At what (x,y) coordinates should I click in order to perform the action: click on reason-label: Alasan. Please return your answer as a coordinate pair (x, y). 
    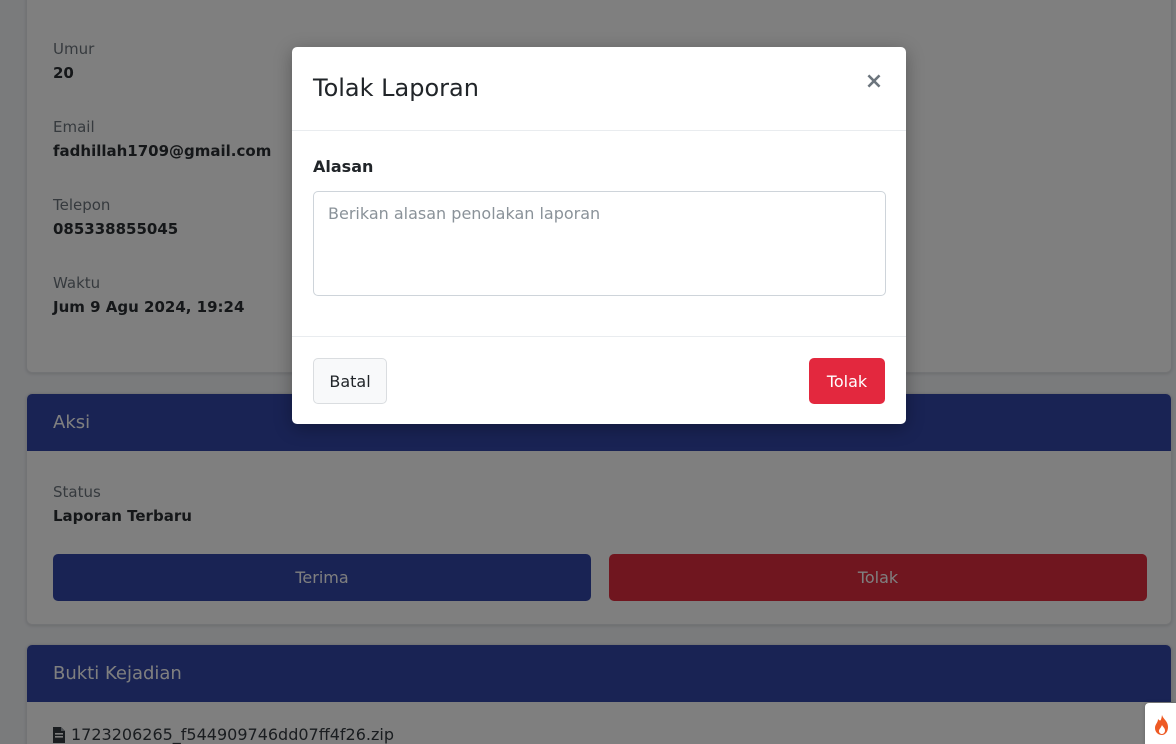
    Looking at the image, I should click on (343, 166).